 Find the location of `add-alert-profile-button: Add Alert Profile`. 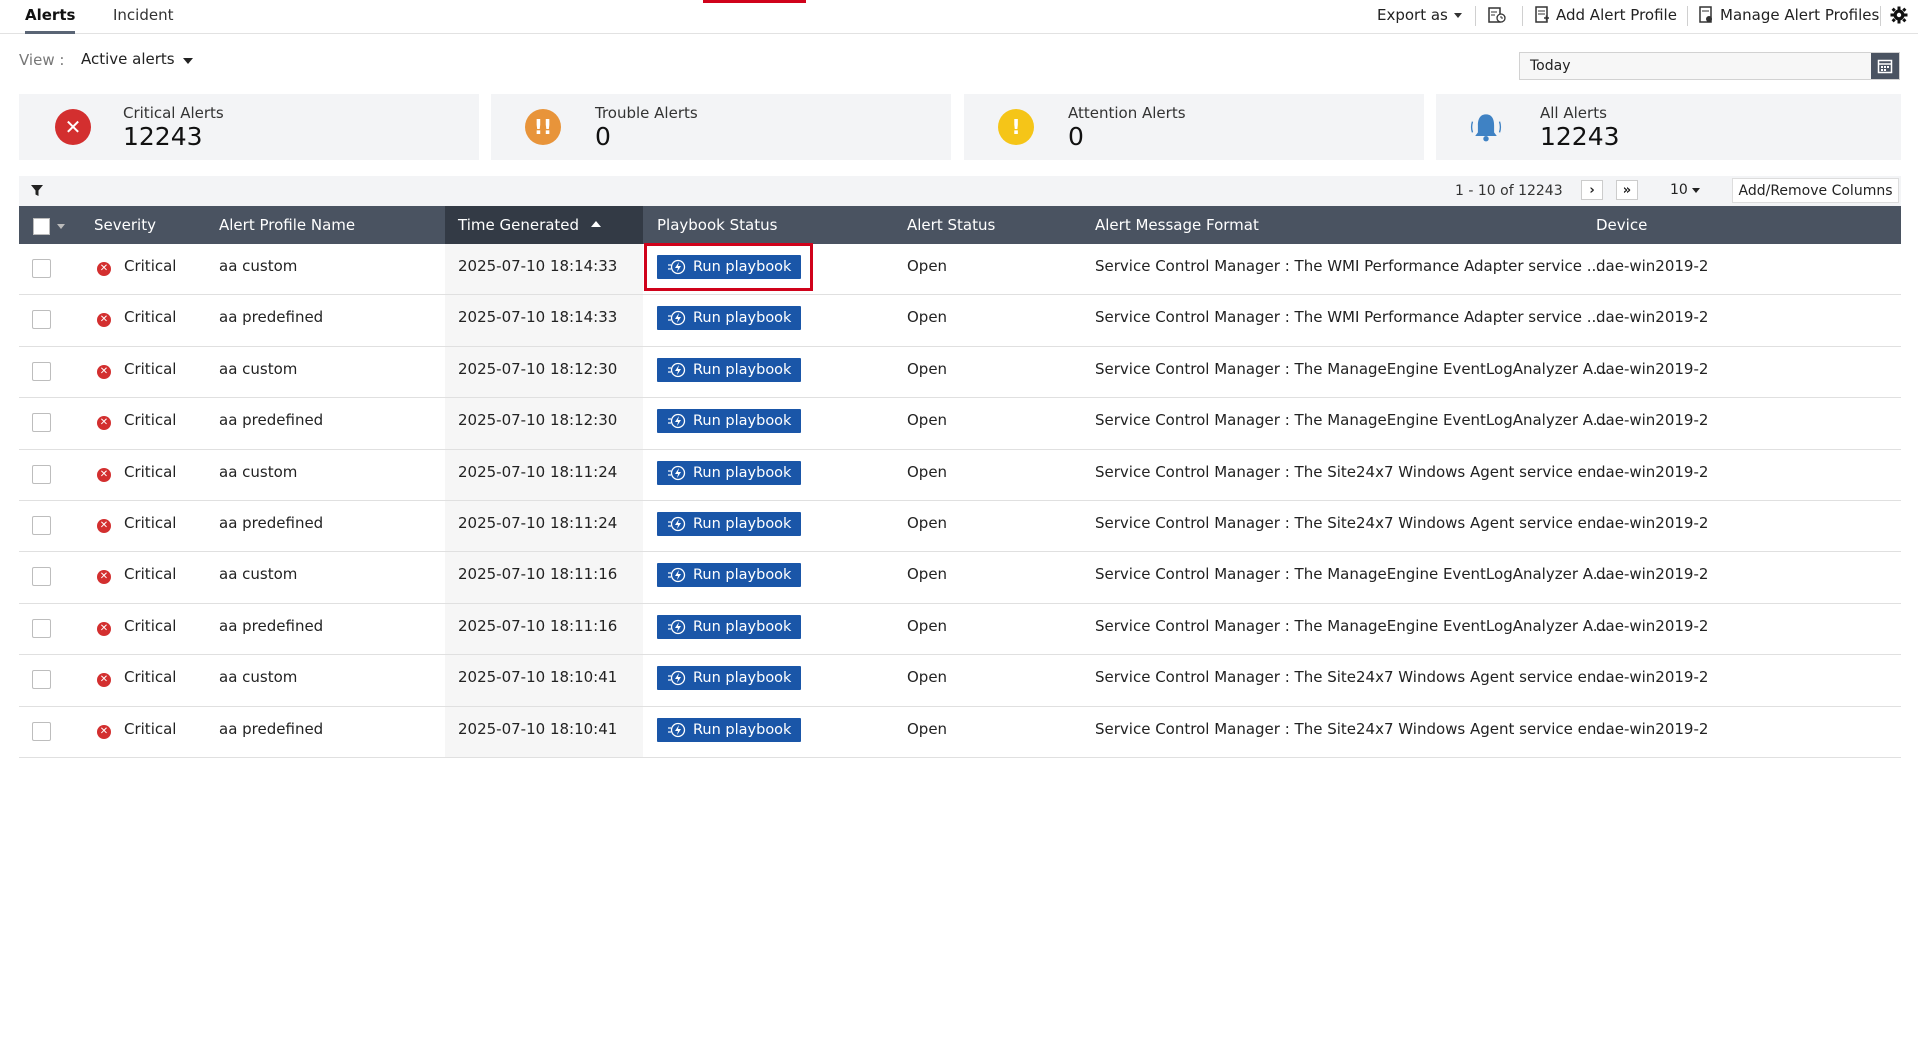

add-alert-profile-button: Add Alert Profile is located at coordinates (1605, 15).